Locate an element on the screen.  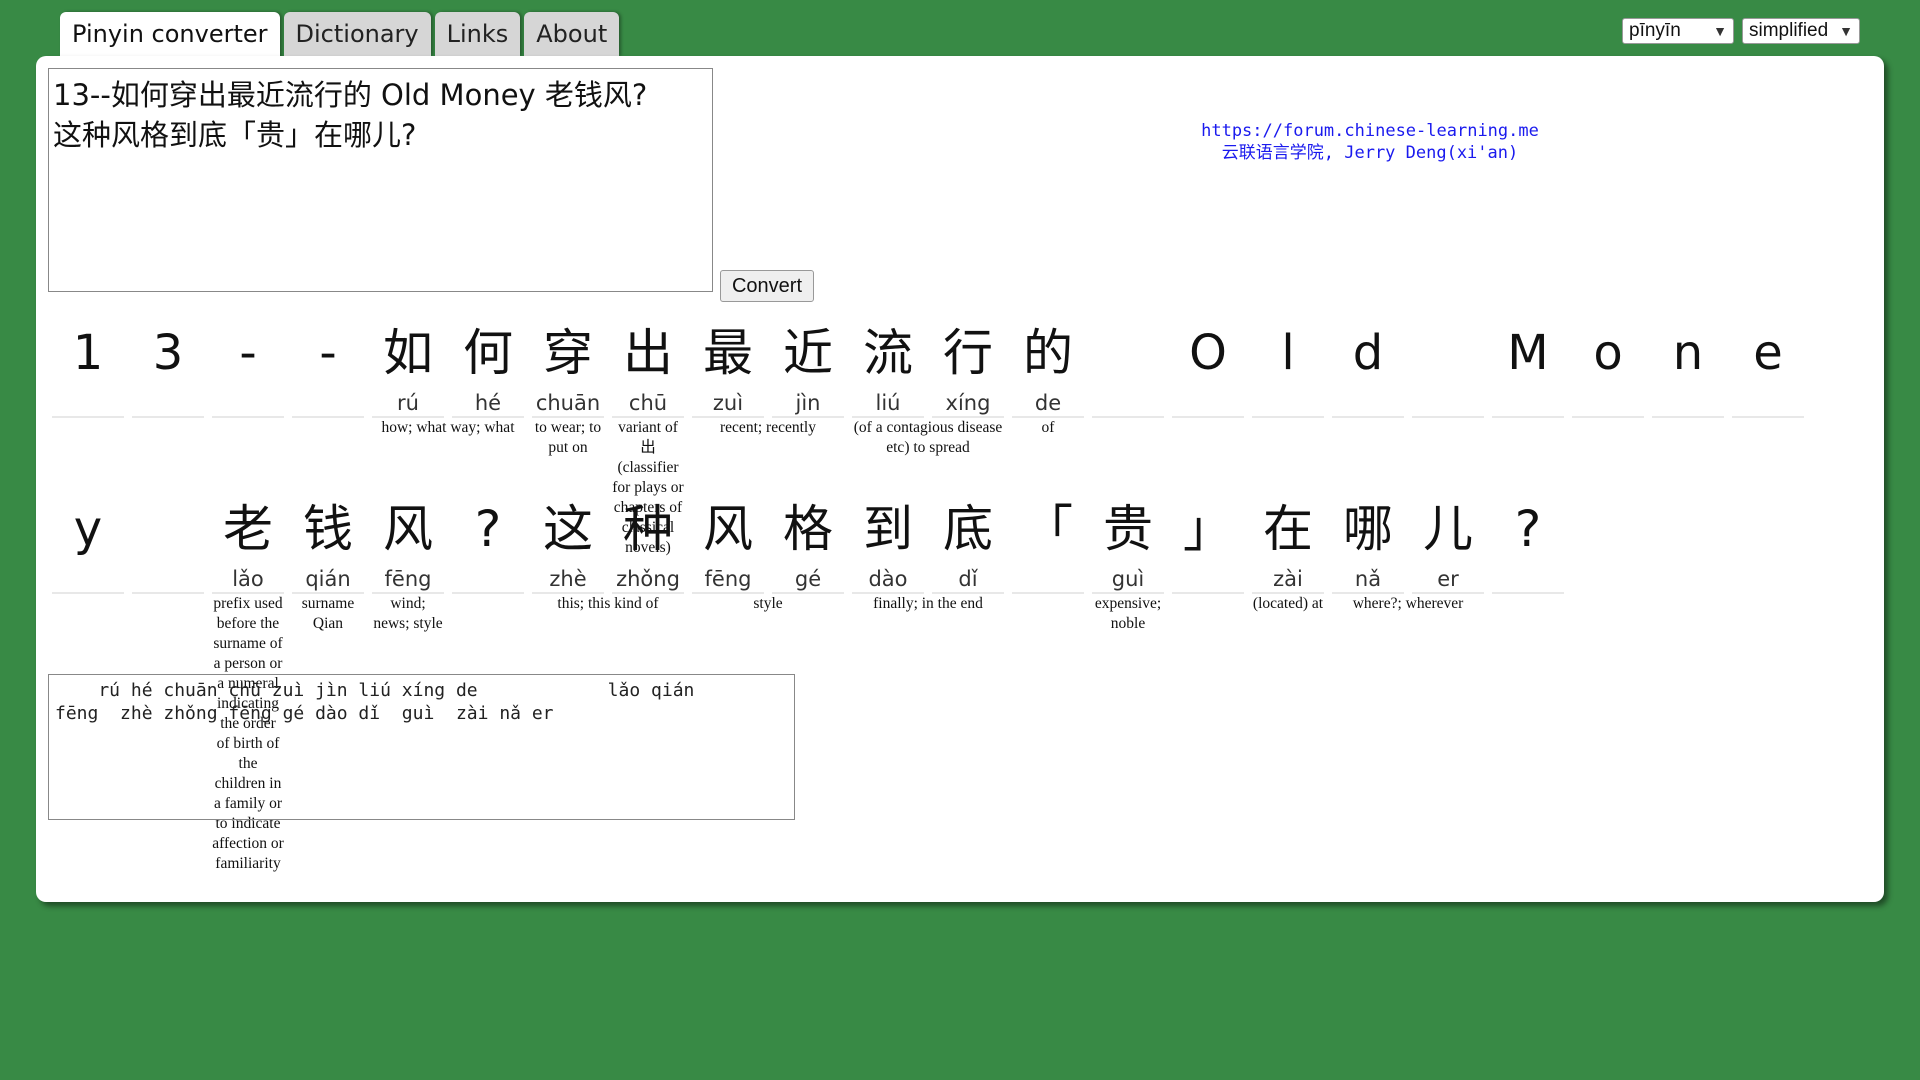
hanzi-char: l is located at coordinates (1288, 353).